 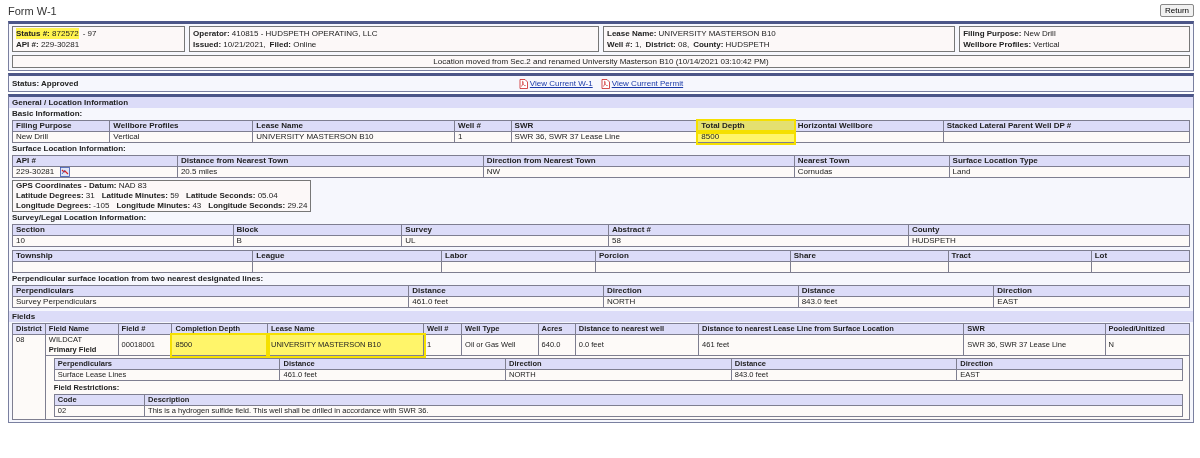 I want to click on info-text: - 97, so click(x=89, y=33).